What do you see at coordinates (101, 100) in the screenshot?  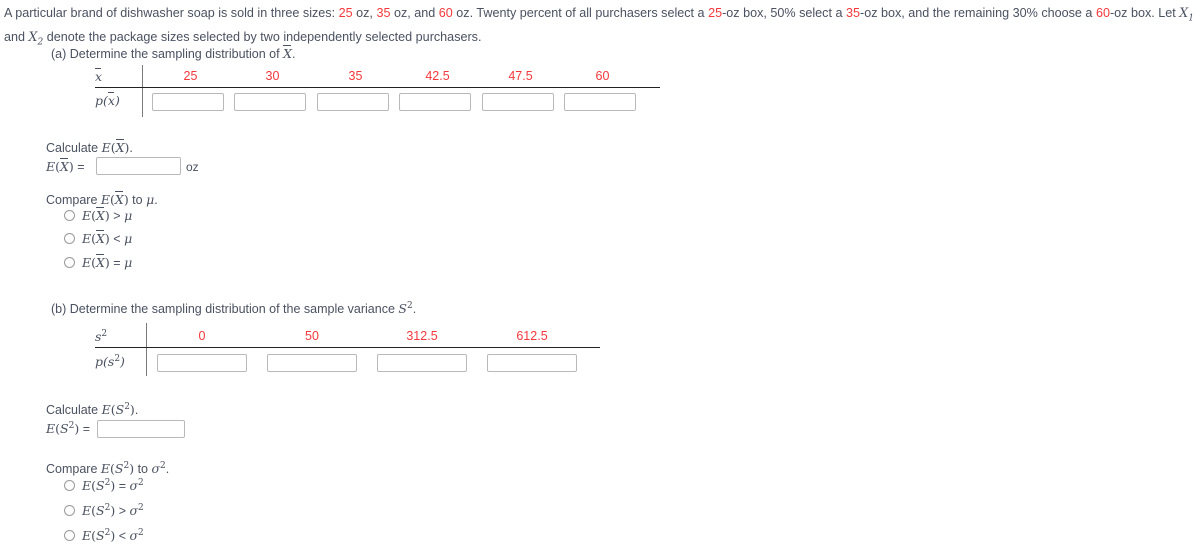 I see `table-a-prob-prefix: p(` at bounding box center [101, 100].